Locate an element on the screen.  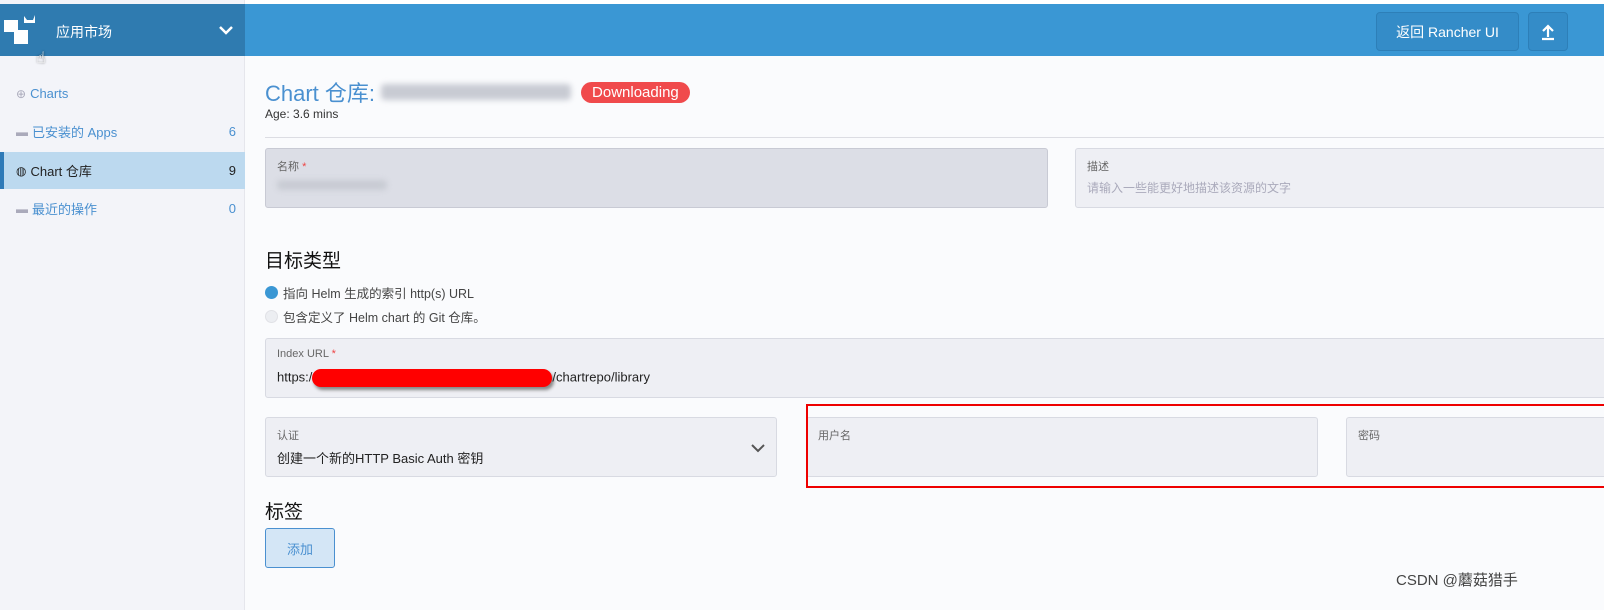
rancher-logo-icon is located at coordinates (19, 29).